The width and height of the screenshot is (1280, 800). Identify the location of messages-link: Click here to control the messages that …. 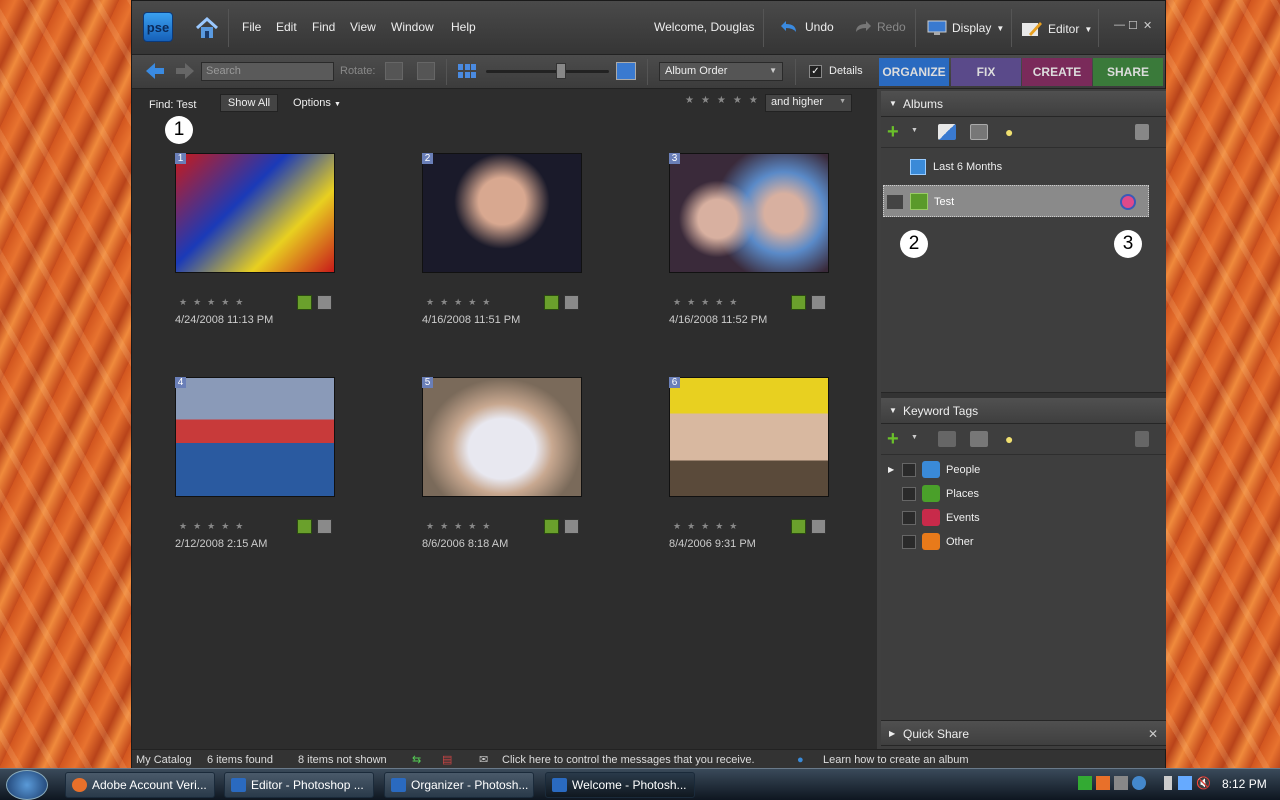
(628, 760).